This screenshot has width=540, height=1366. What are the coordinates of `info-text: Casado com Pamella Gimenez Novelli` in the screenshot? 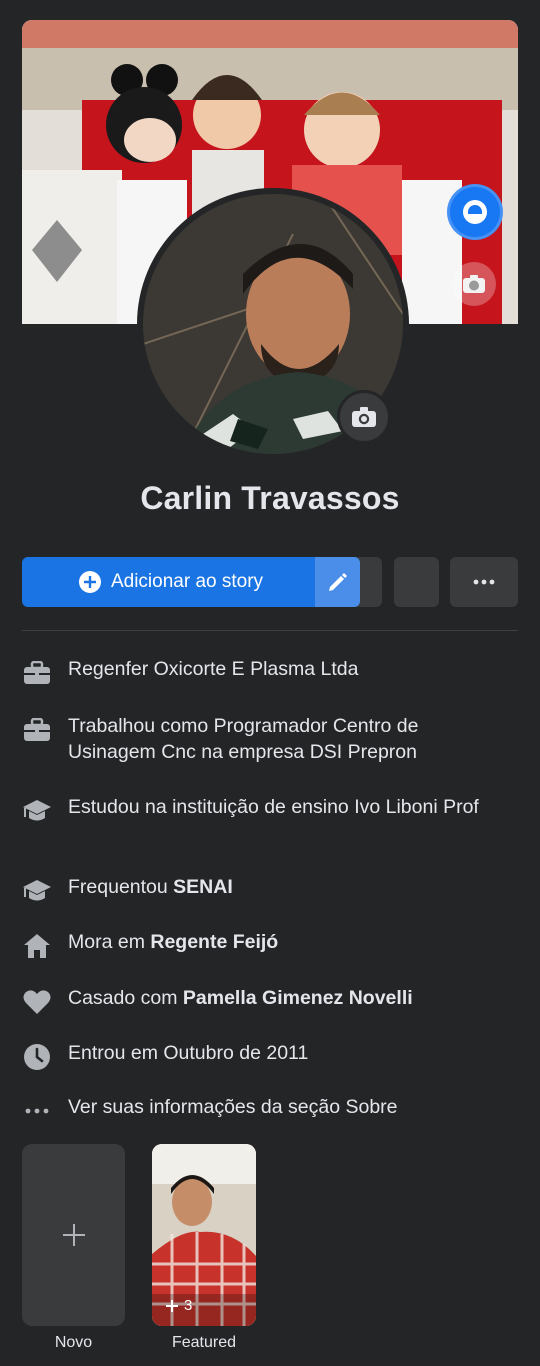 It's located at (240, 998).